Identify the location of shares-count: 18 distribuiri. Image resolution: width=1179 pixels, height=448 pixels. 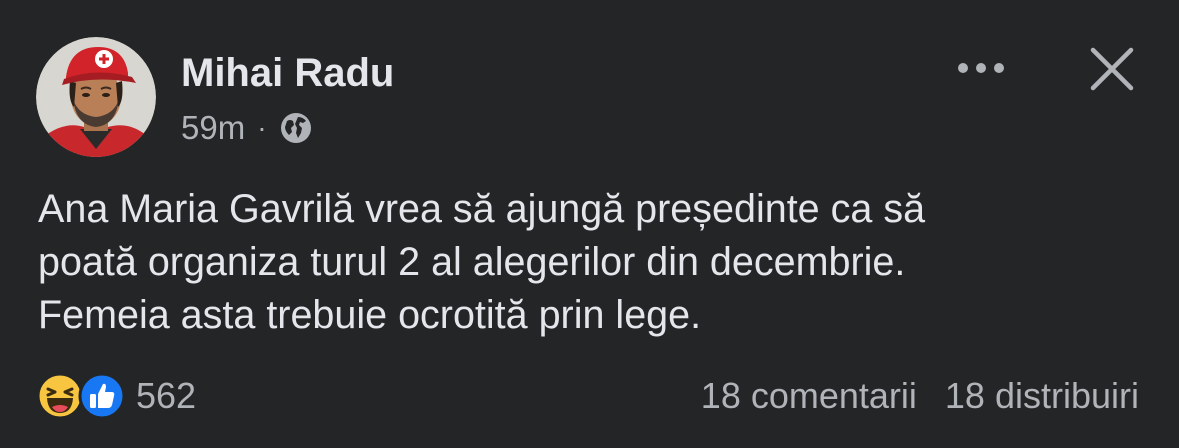
(1042, 396).